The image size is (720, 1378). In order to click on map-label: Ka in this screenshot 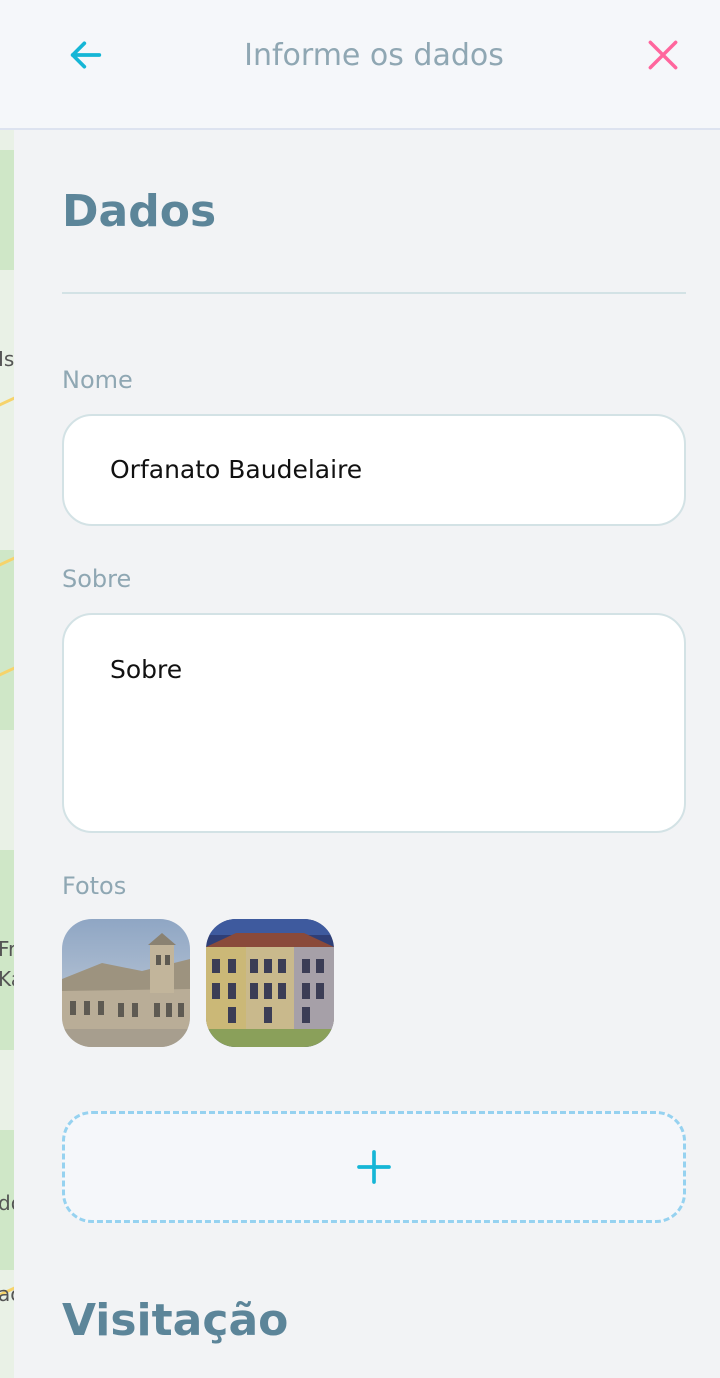, I will do `click(7, 979)`.